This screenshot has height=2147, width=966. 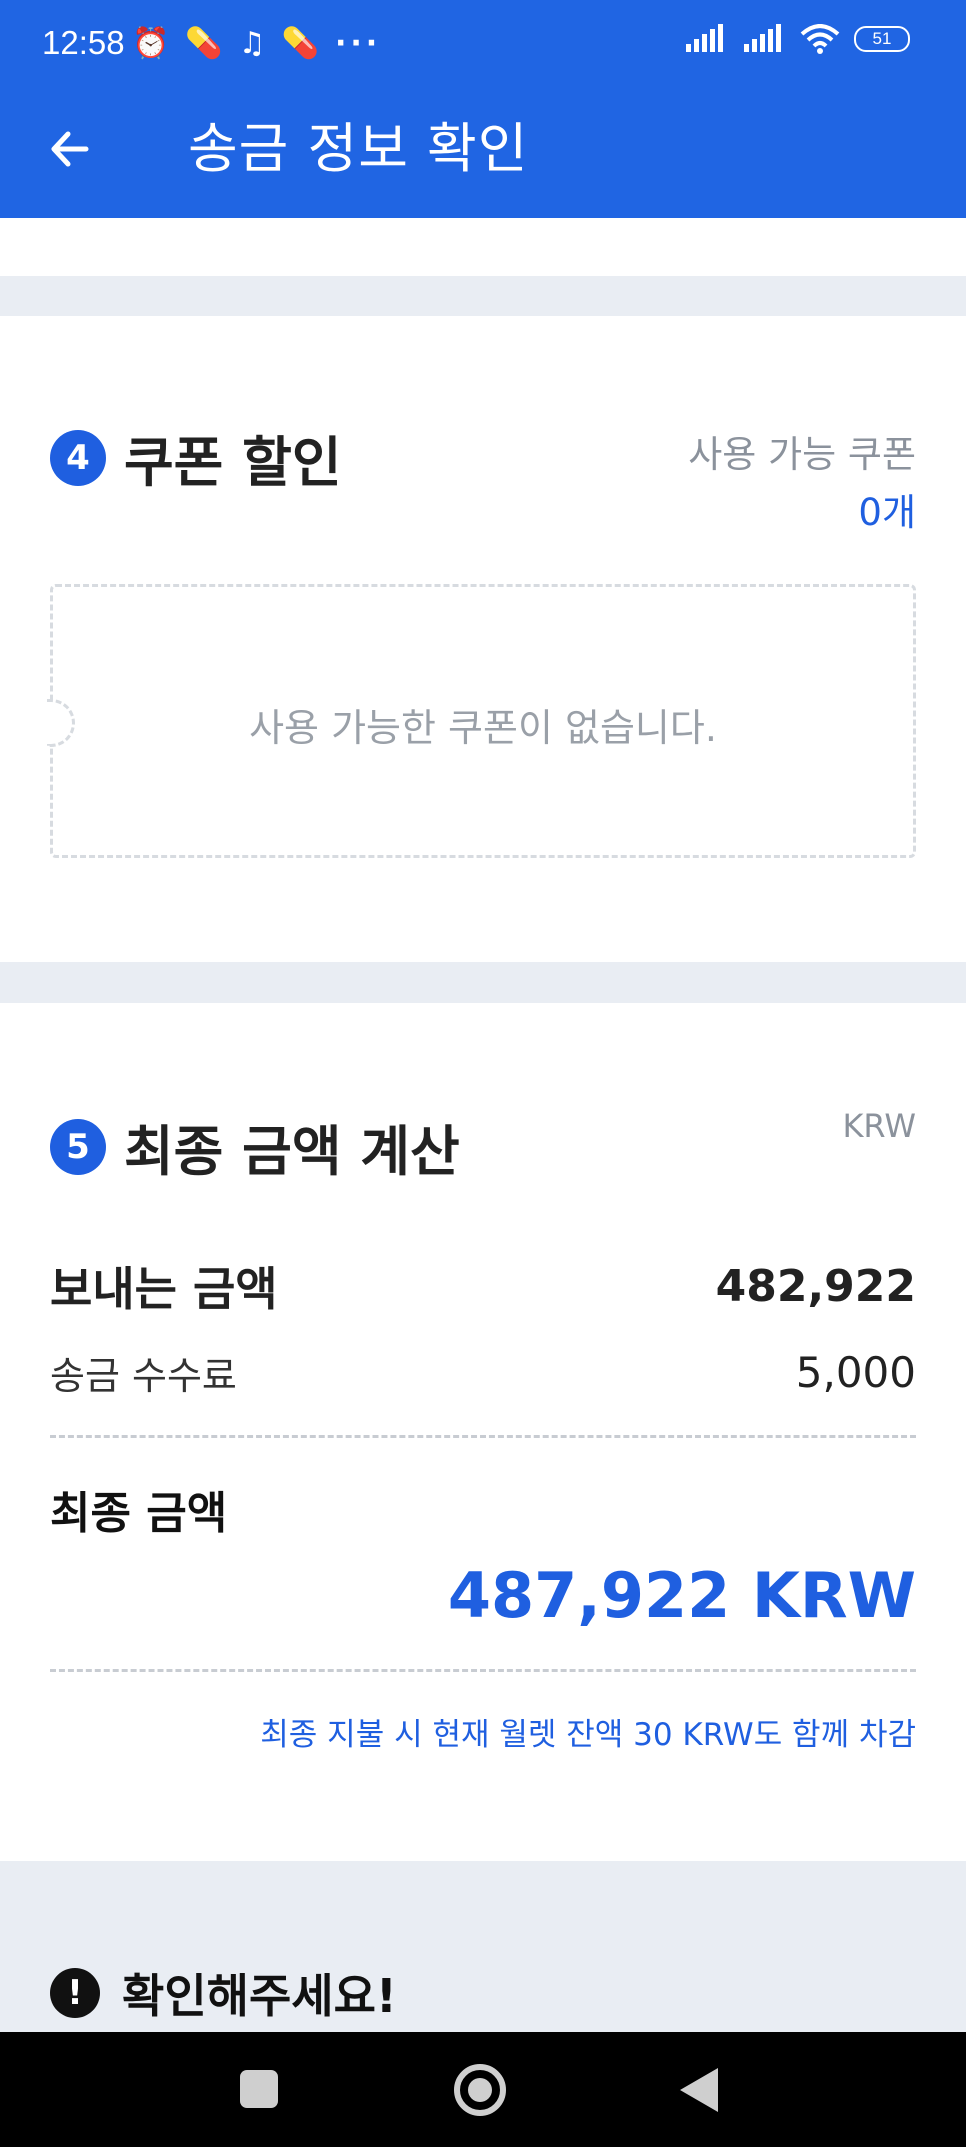 What do you see at coordinates (259, 2089) in the screenshot?
I see `recent-apps-icon` at bounding box center [259, 2089].